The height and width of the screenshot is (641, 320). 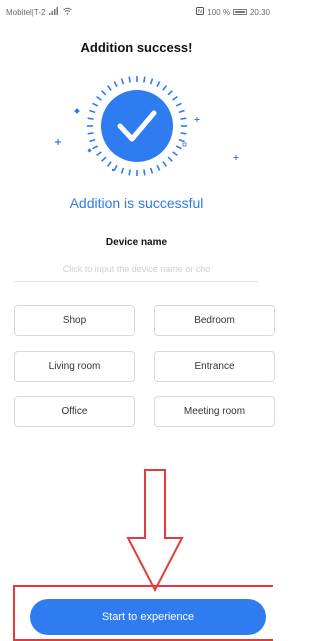 What do you see at coordinates (214, 366) in the screenshot?
I see `option-entrance: Entrance` at bounding box center [214, 366].